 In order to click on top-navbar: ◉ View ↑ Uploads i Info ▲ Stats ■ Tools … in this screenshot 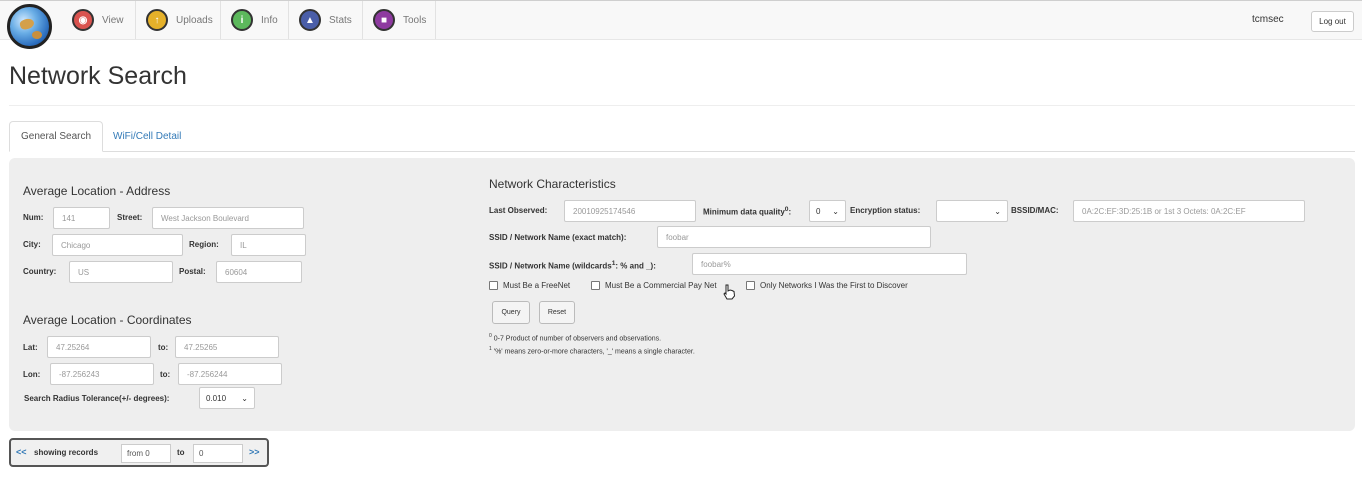, I will do `click(681, 24)`.